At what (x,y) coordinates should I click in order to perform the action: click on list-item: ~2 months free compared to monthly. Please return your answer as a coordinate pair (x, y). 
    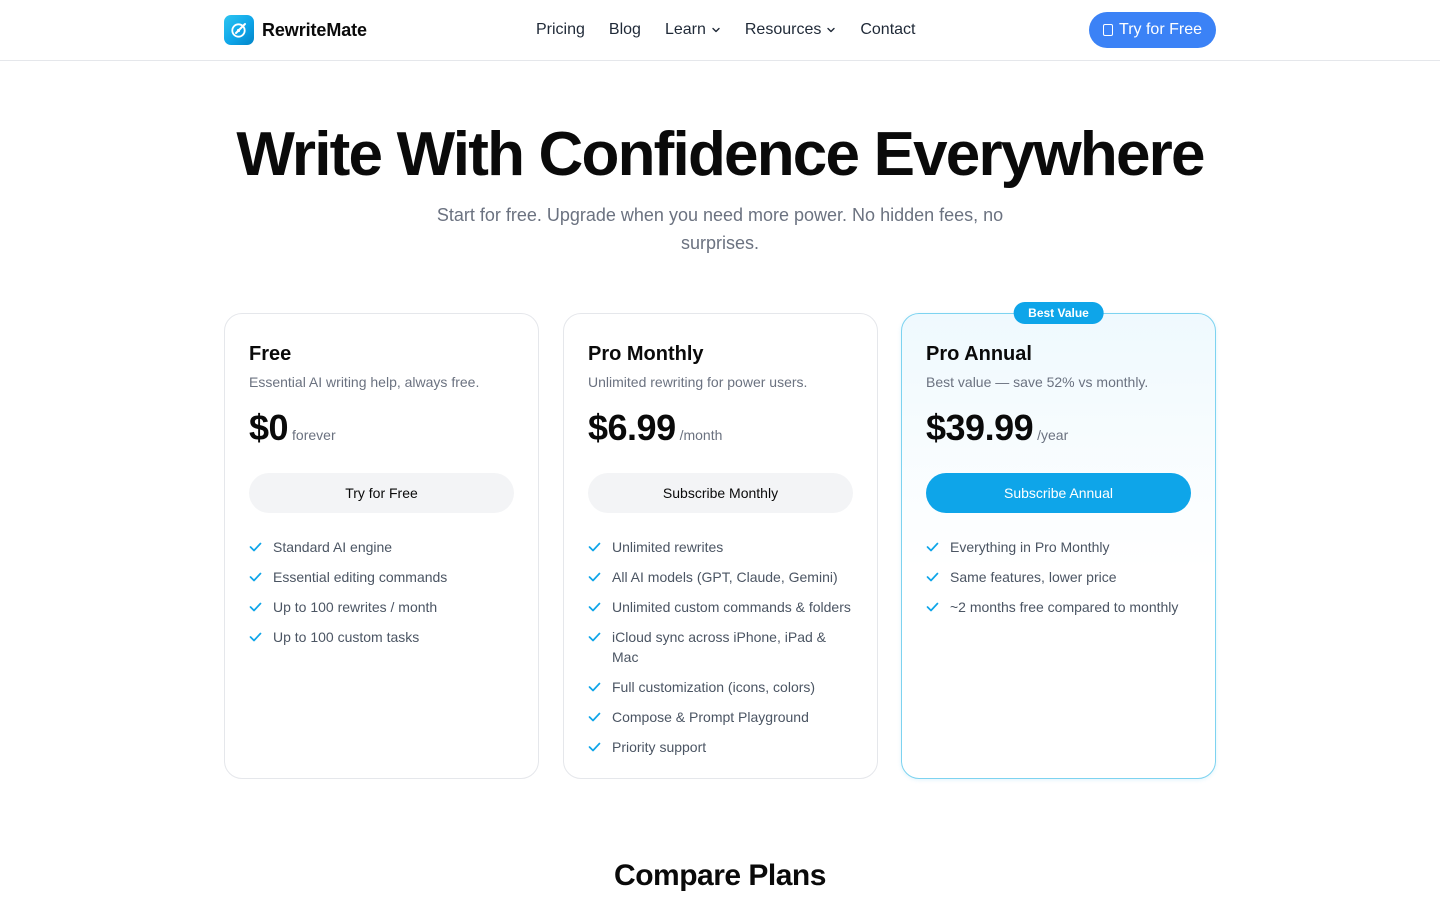
    Looking at the image, I should click on (1058, 607).